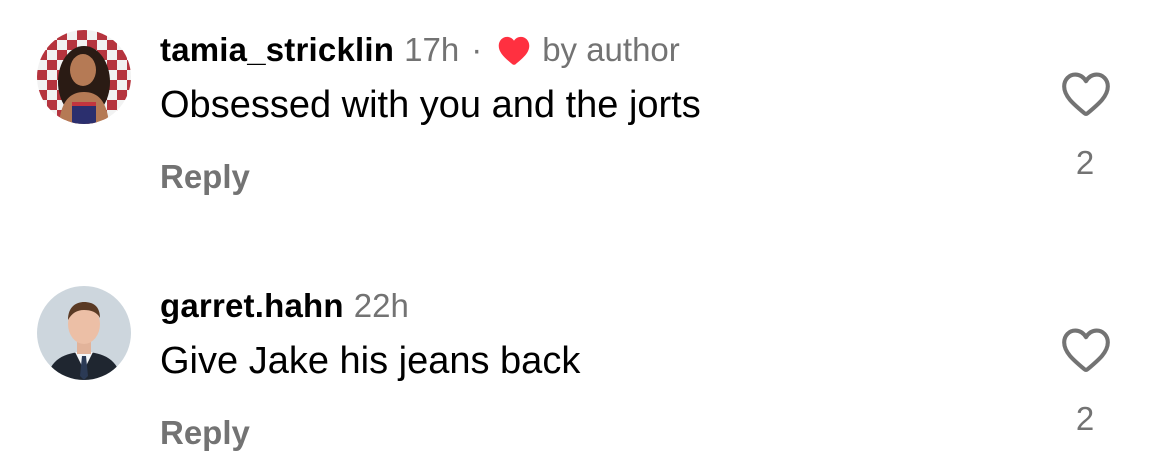 This screenshot has height=476, width=1170. What do you see at coordinates (277, 50) in the screenshot?
I see `username: tamia_stricklin` at bounding box center [277, 50].